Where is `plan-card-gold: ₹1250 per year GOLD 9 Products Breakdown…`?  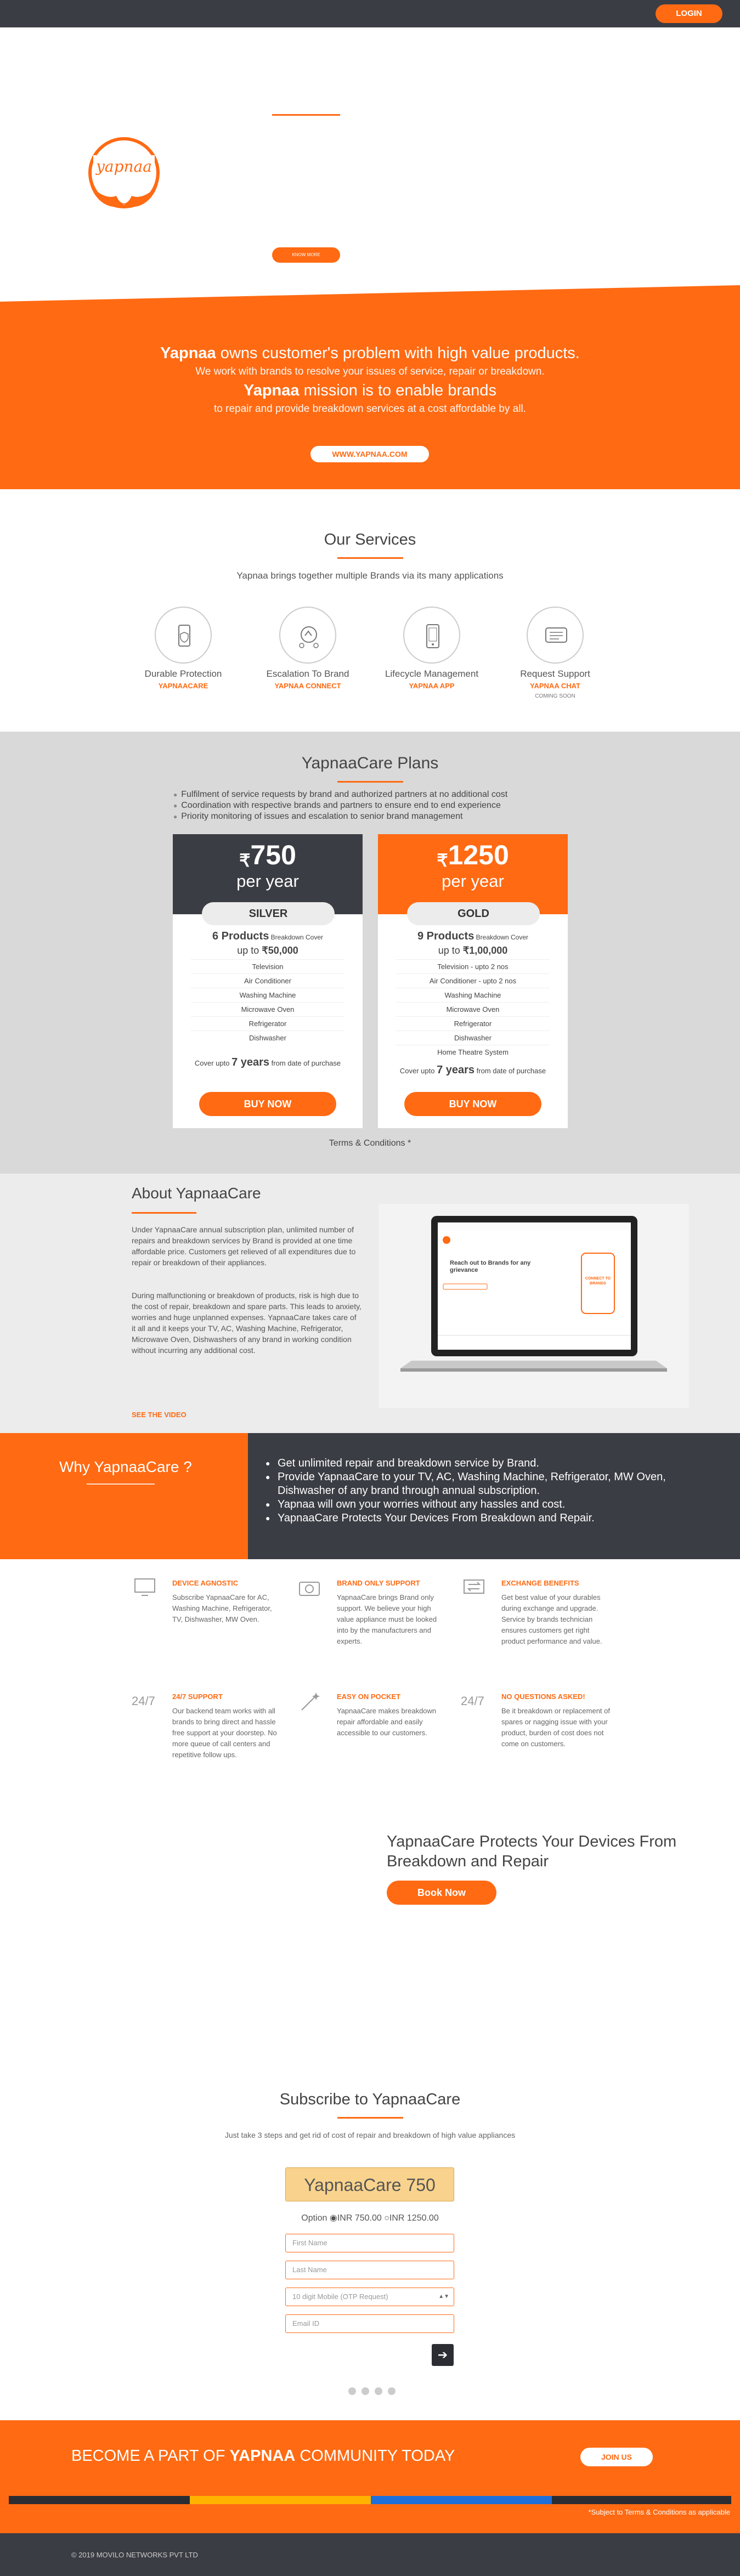 plan-card-gold: ₹1250 per year GOLD 9 Products Breakdown… is located at coordinates (473, 981).